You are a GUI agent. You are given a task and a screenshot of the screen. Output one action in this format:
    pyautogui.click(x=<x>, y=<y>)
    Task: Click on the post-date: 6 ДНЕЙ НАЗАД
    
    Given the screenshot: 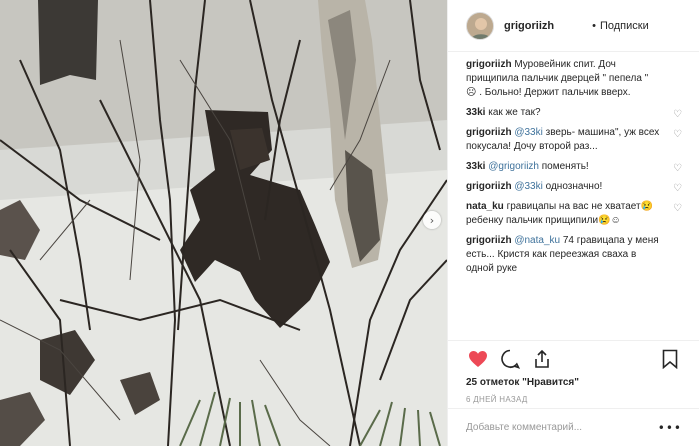 What is the action you would take?
    pyautogui.click(x=574, y=399)
    